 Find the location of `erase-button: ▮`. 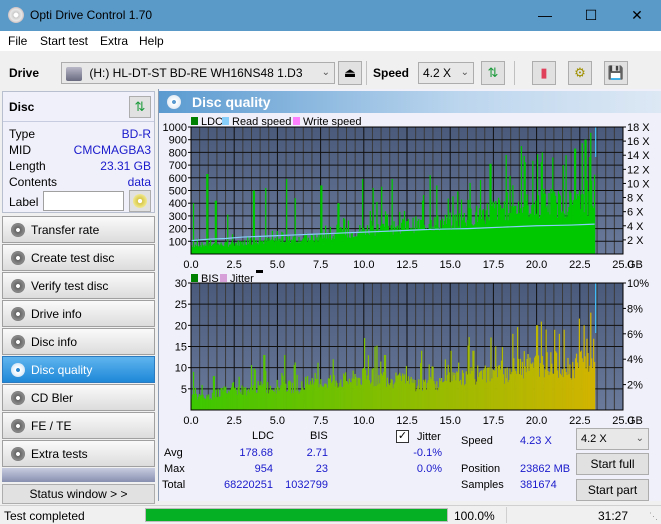

erase-button: ▮ is located at coordinates (544, 73).